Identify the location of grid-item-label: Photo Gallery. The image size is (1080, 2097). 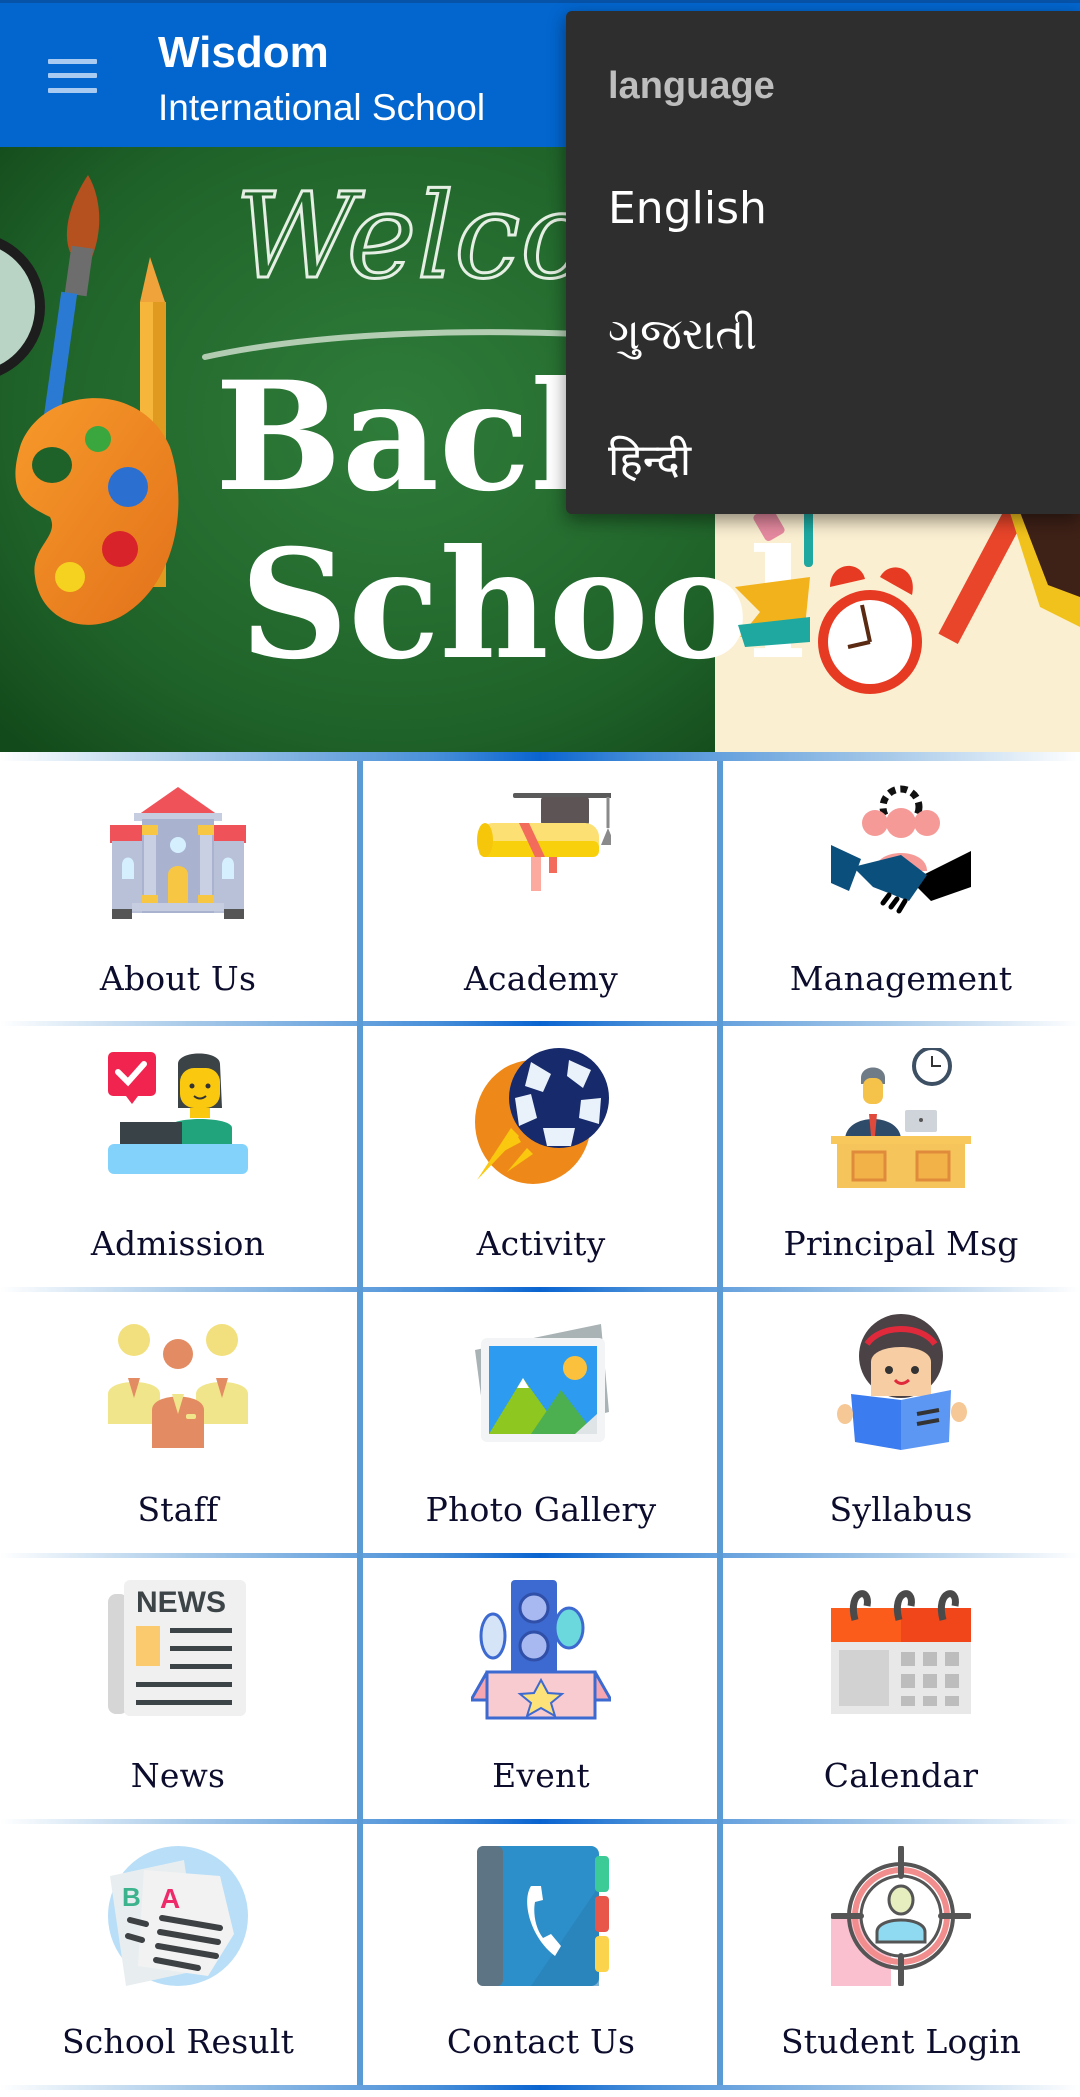
(541, 1509).